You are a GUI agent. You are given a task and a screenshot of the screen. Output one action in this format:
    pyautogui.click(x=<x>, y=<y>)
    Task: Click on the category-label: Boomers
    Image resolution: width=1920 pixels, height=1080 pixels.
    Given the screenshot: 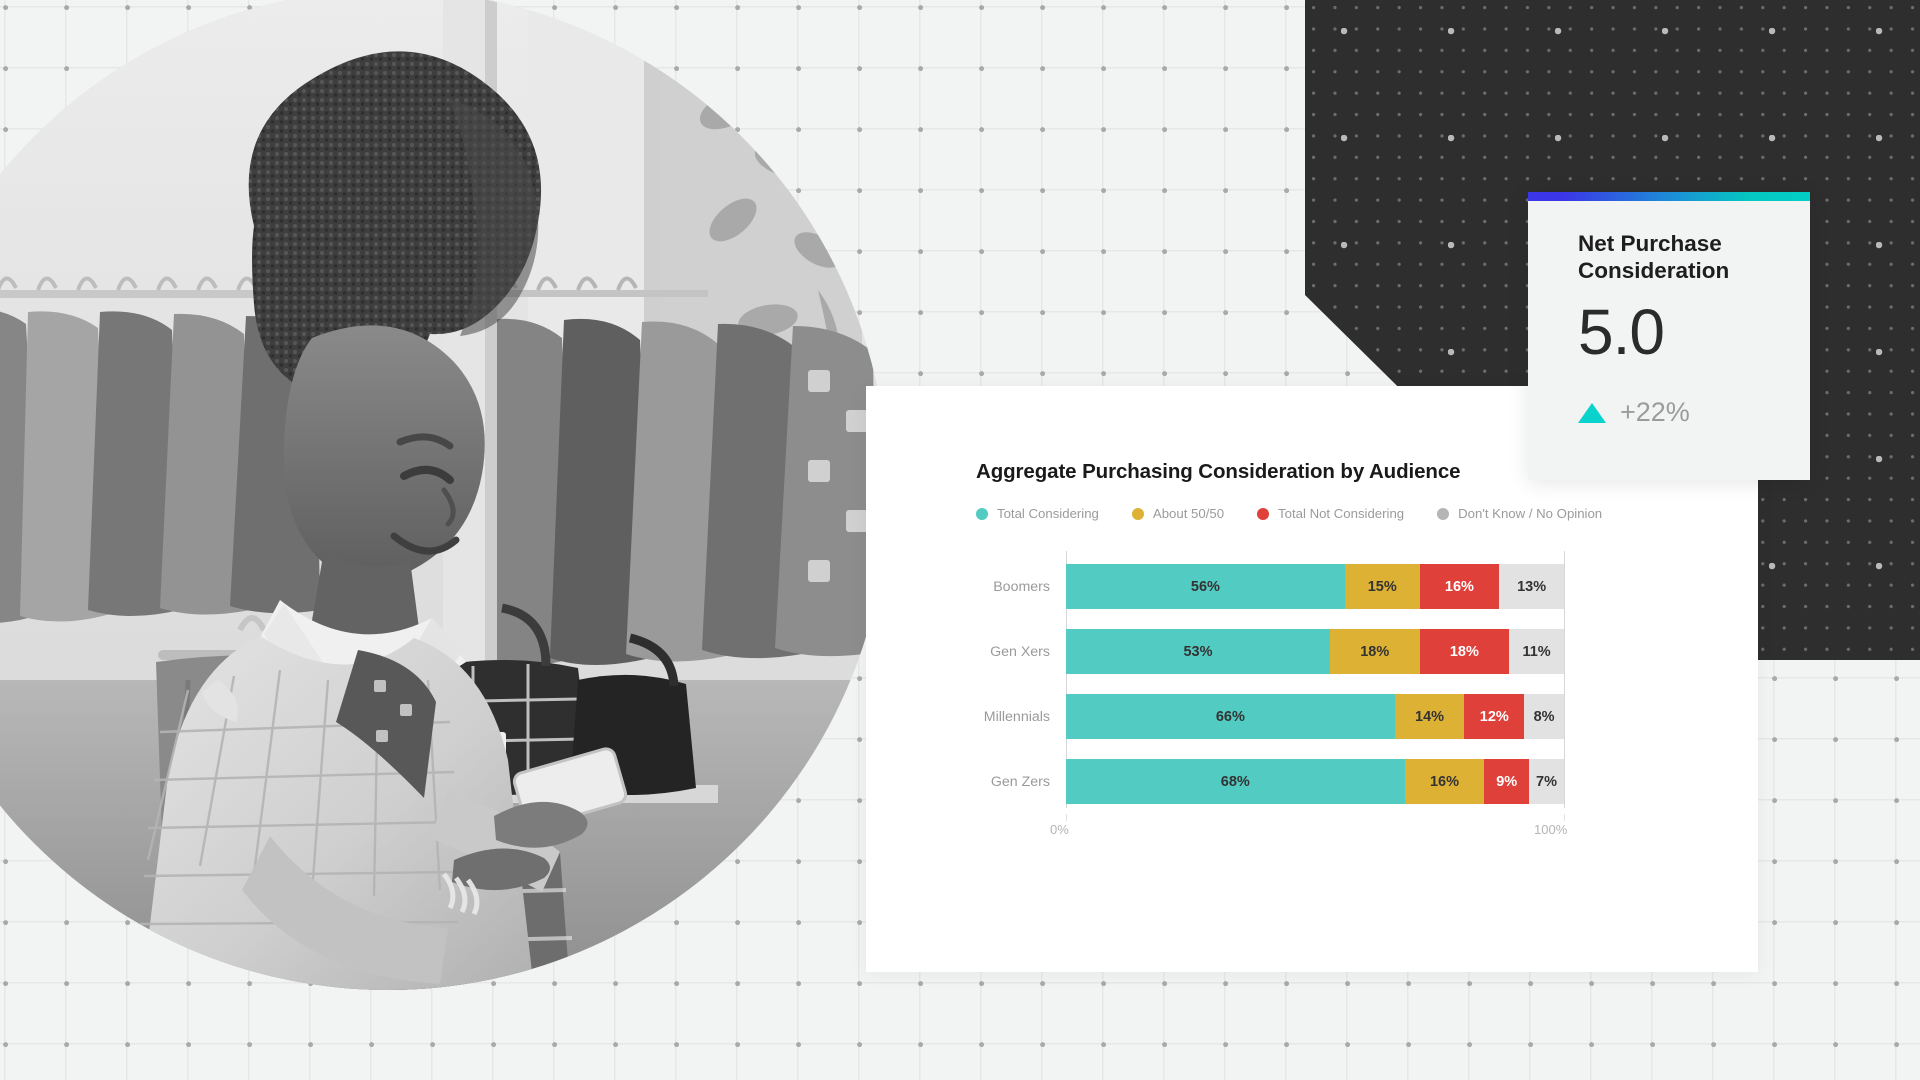 What is the action you would take?
    pyautogui.click(x=1021, y=586)
    